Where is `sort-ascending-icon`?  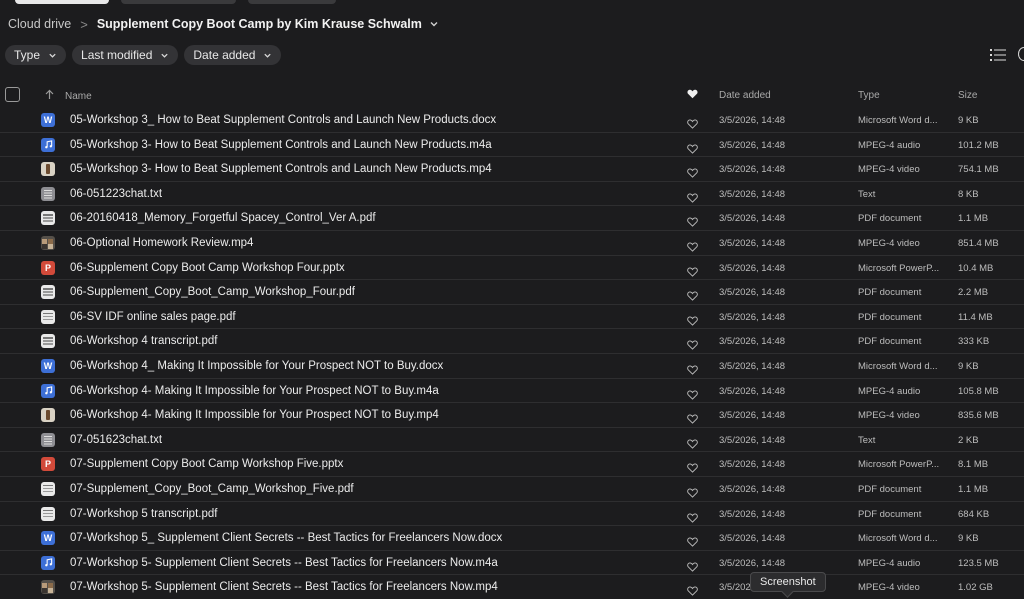 sort-ascending-icon is located at coordinates (49, 94).